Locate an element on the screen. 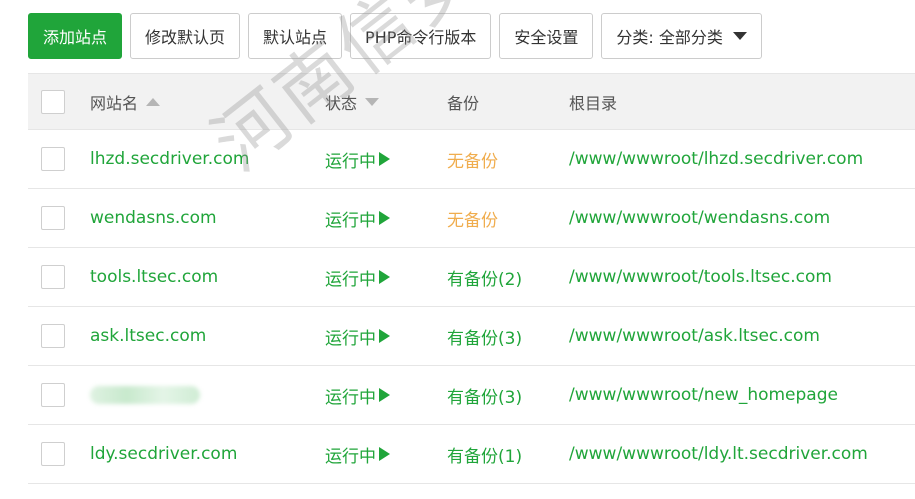  root-dir-link: /www/wwwroot/lhzd.secdriver.com is located at coordinates (716, 159).